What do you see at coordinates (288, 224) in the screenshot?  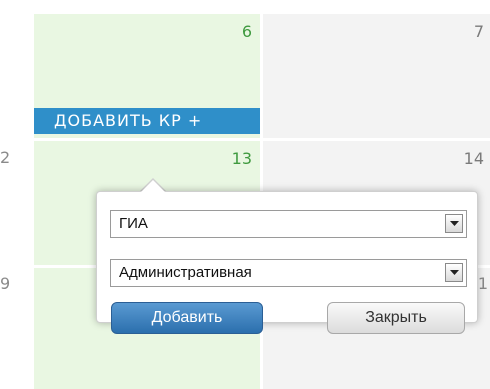 I see `type-select: ГИА` at bounding box center [288, 224].